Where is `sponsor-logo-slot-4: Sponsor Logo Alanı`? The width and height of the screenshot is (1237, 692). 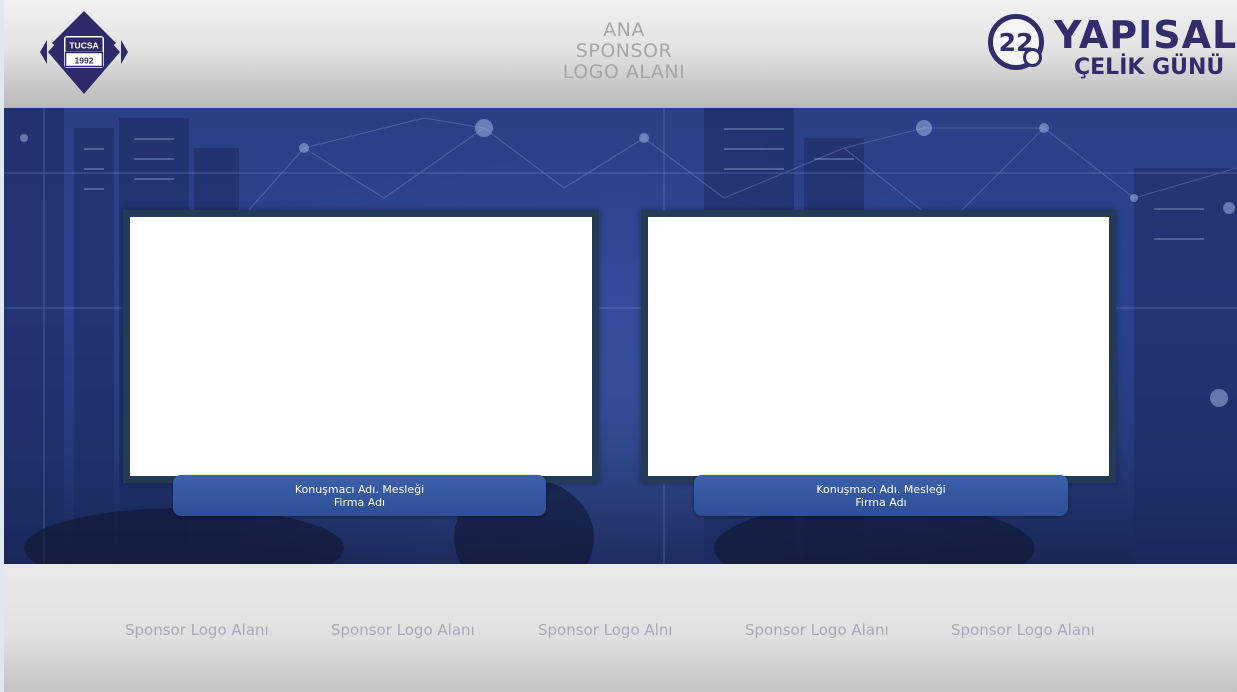 sponsor-logo-slot-4: Sponsor Logo Alanı is located at coordinates (817, 630).